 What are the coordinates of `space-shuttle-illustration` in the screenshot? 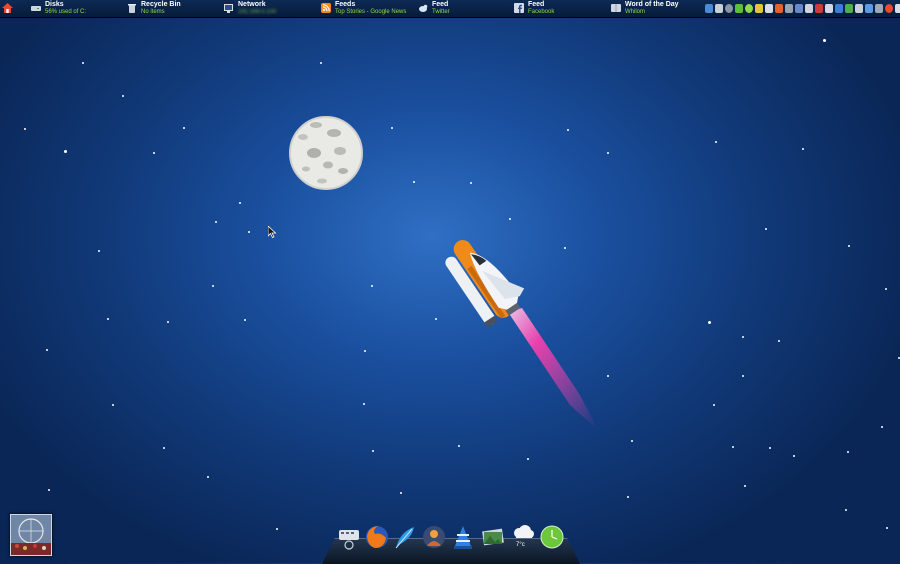 It's located at (521, 335).